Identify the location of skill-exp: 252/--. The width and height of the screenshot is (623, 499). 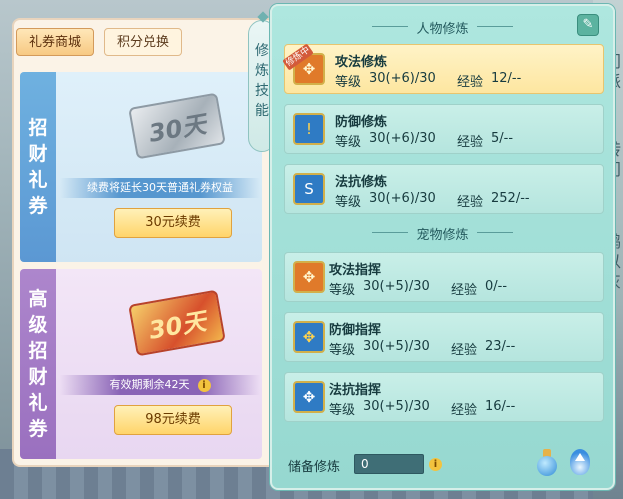
(510, 198).